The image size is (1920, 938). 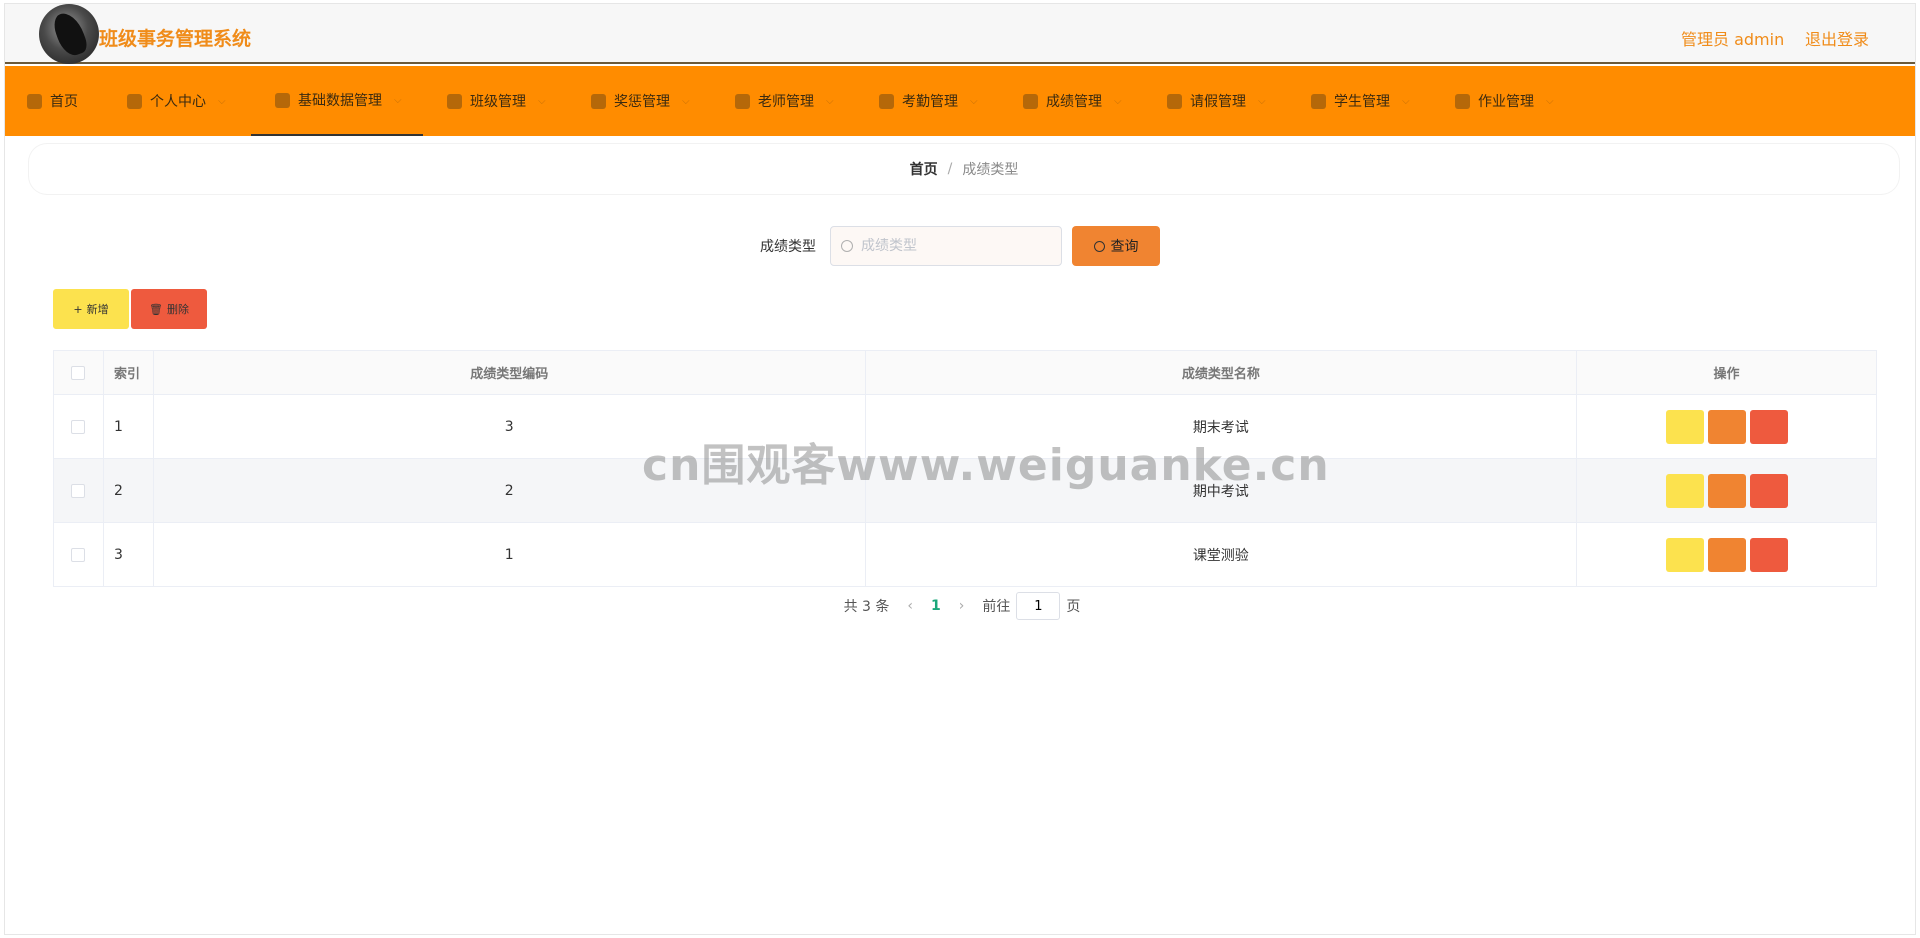 I want to click on page-number-current: 1, so click(x=936, y=606).